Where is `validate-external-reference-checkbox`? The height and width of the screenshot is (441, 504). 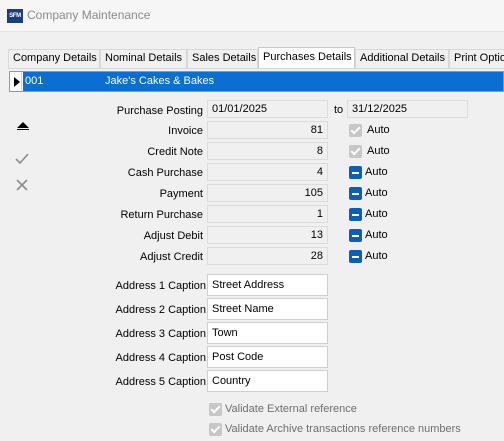 validate-external-reference-checkbox is located at coordinates (215, 409).